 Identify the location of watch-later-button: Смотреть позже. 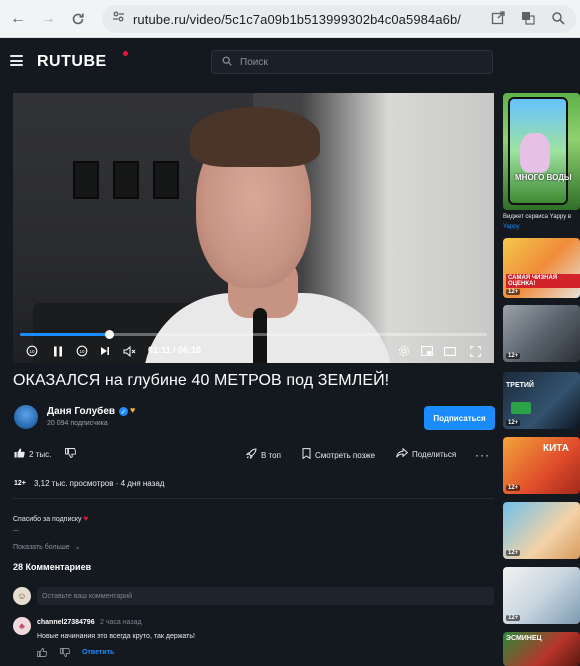
(338, 455).